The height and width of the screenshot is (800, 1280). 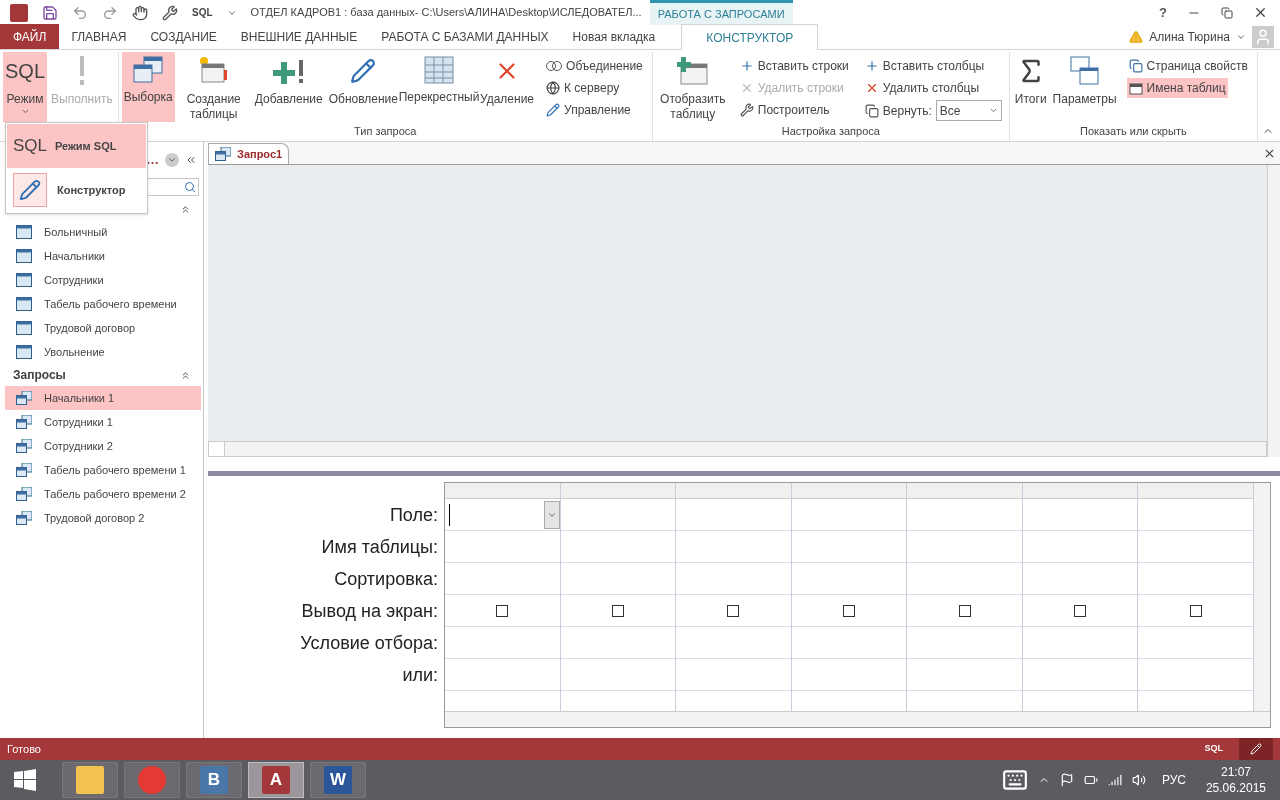 I want to click on group-label: Тип запроса, so click(x=385, y=131).